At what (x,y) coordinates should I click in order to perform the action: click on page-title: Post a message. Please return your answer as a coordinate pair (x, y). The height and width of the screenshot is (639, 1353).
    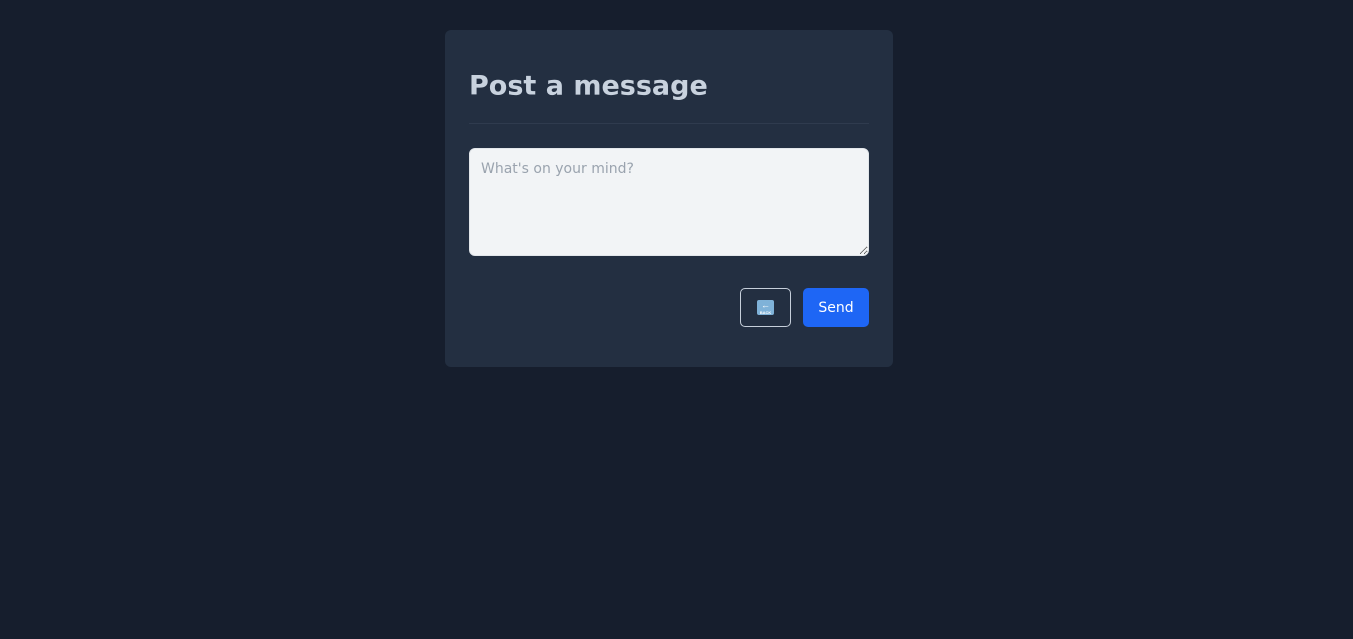
    Looking at the image, I should click on (588, 86).